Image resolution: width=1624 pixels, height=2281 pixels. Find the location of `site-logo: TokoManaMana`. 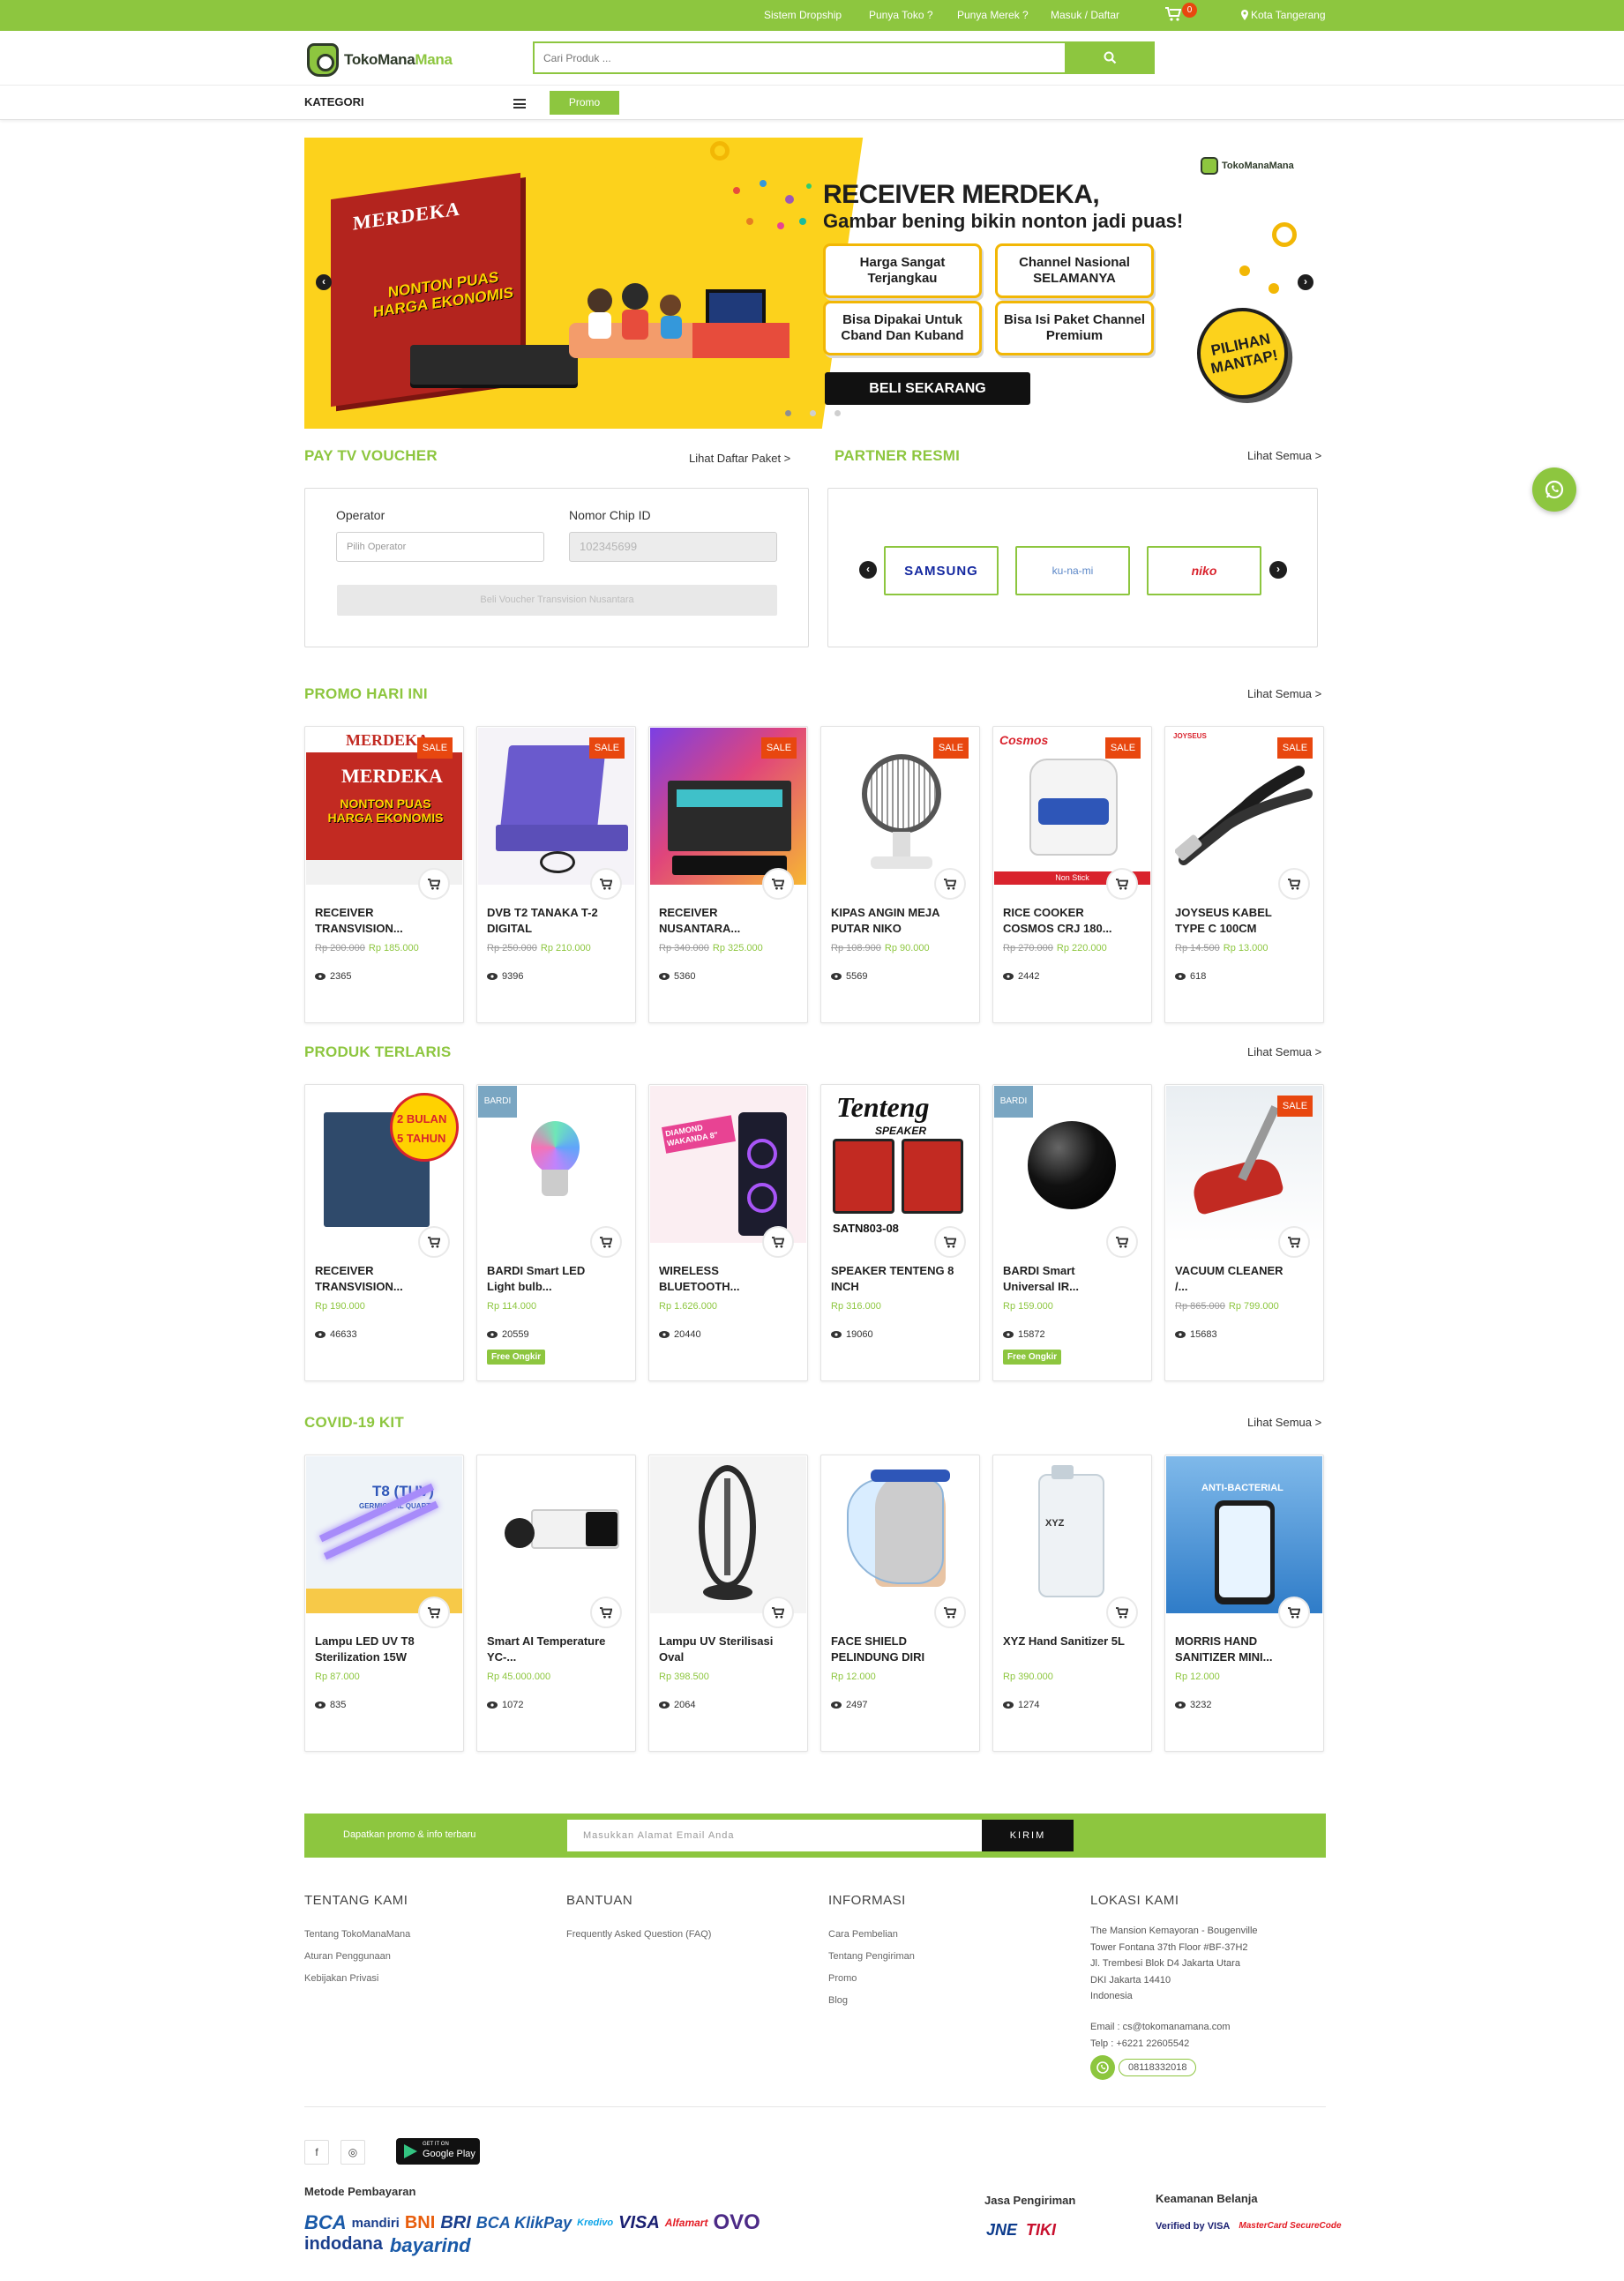

site-logo: TokoManaMana is located at coordinates (380, 60).